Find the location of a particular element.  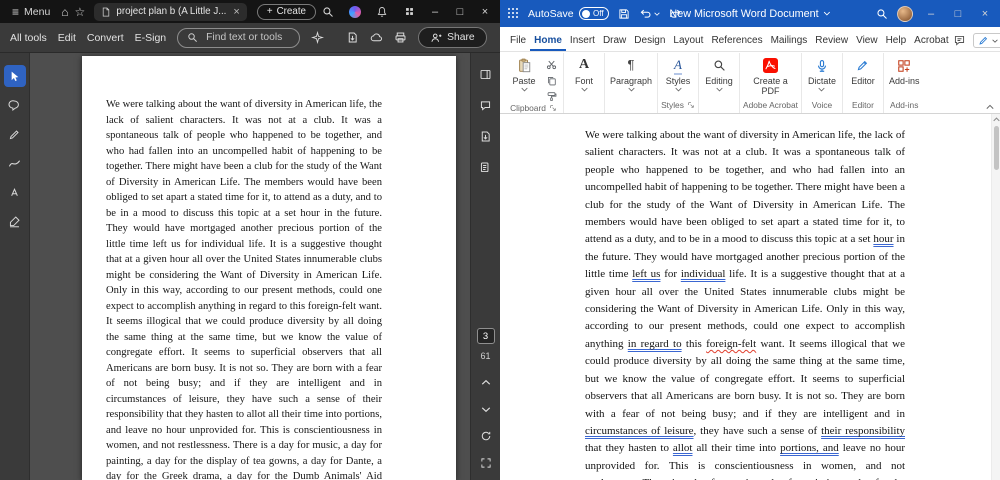

editing-mode-button is located at coordinates (986, 40).